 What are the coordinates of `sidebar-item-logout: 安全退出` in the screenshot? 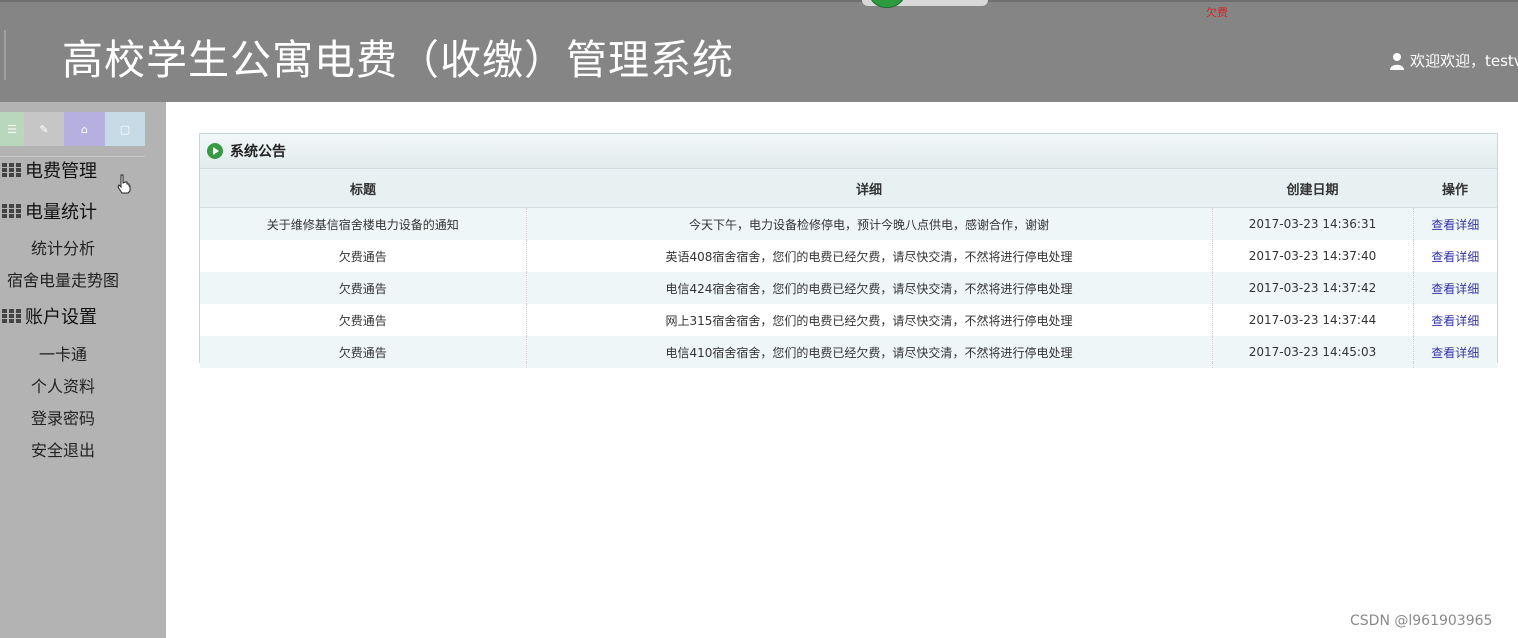 It's located at (63, 449).